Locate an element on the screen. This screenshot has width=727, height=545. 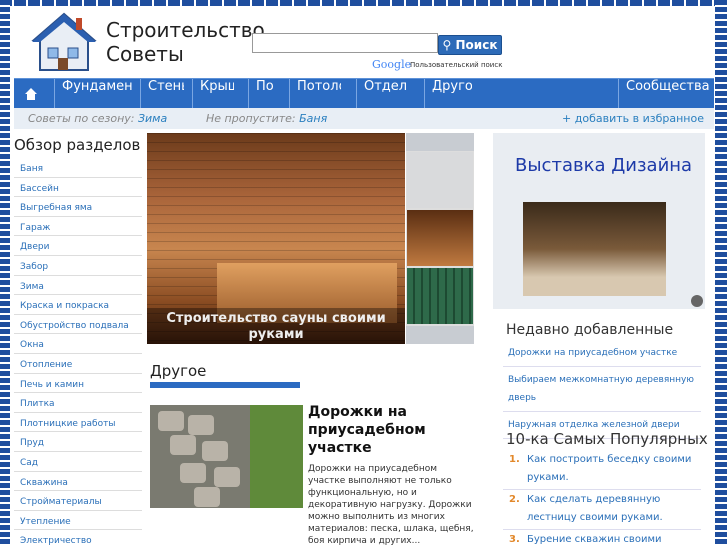
thumb-down-arrow-icon is located at coordinates (440, 335).